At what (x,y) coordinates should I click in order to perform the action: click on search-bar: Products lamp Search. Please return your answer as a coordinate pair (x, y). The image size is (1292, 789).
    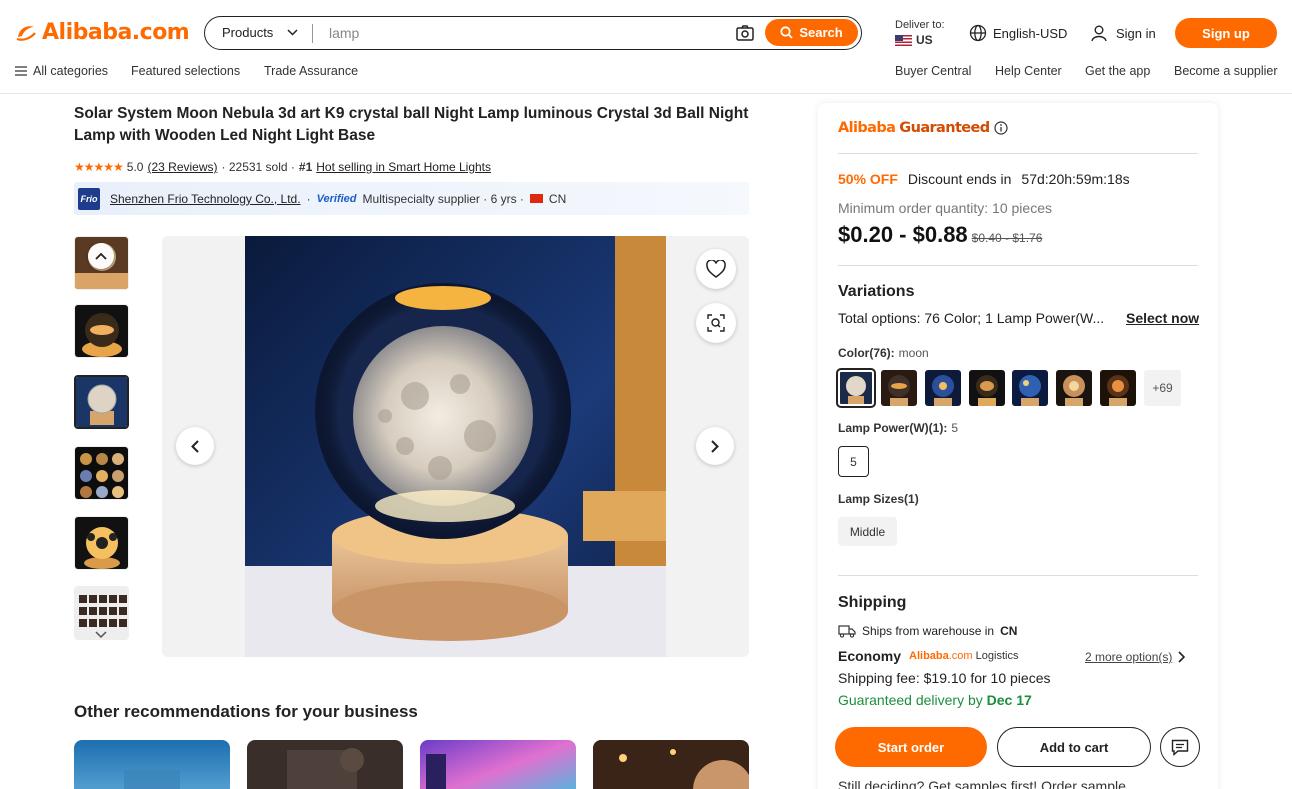
    Looking at the image, I should click on (533, 33).